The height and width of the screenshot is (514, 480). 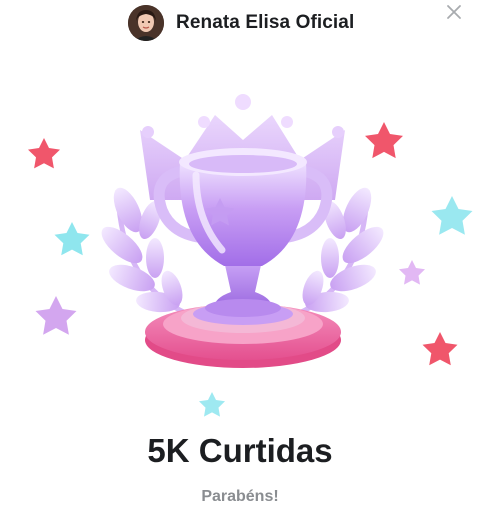 I want to click on close-button, so click(x=454, y=14).